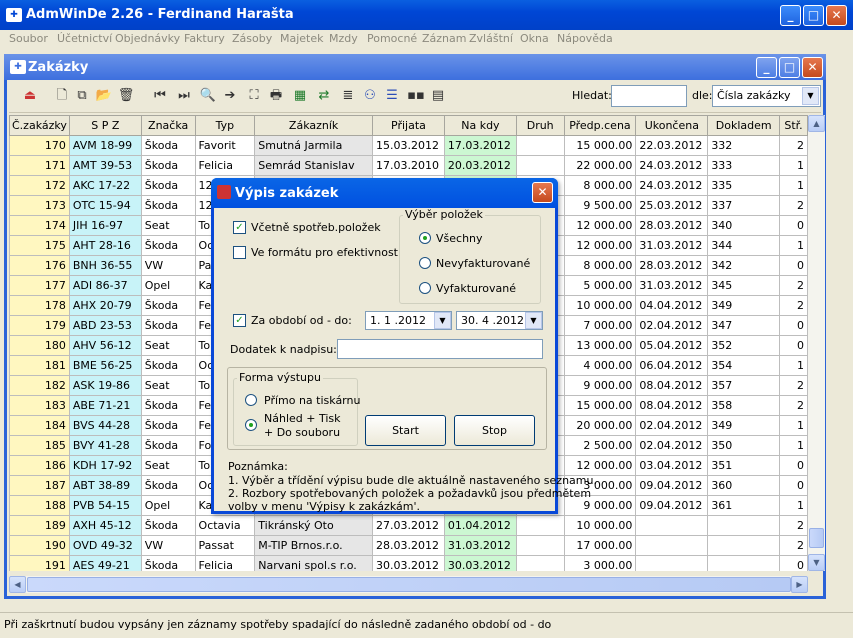 The height and width of the screenshot is (638, 853). What do you see at coordinates (494, 430) in the screenshot?
I see `stop-button: Stop` at bounding box center [494, 430].